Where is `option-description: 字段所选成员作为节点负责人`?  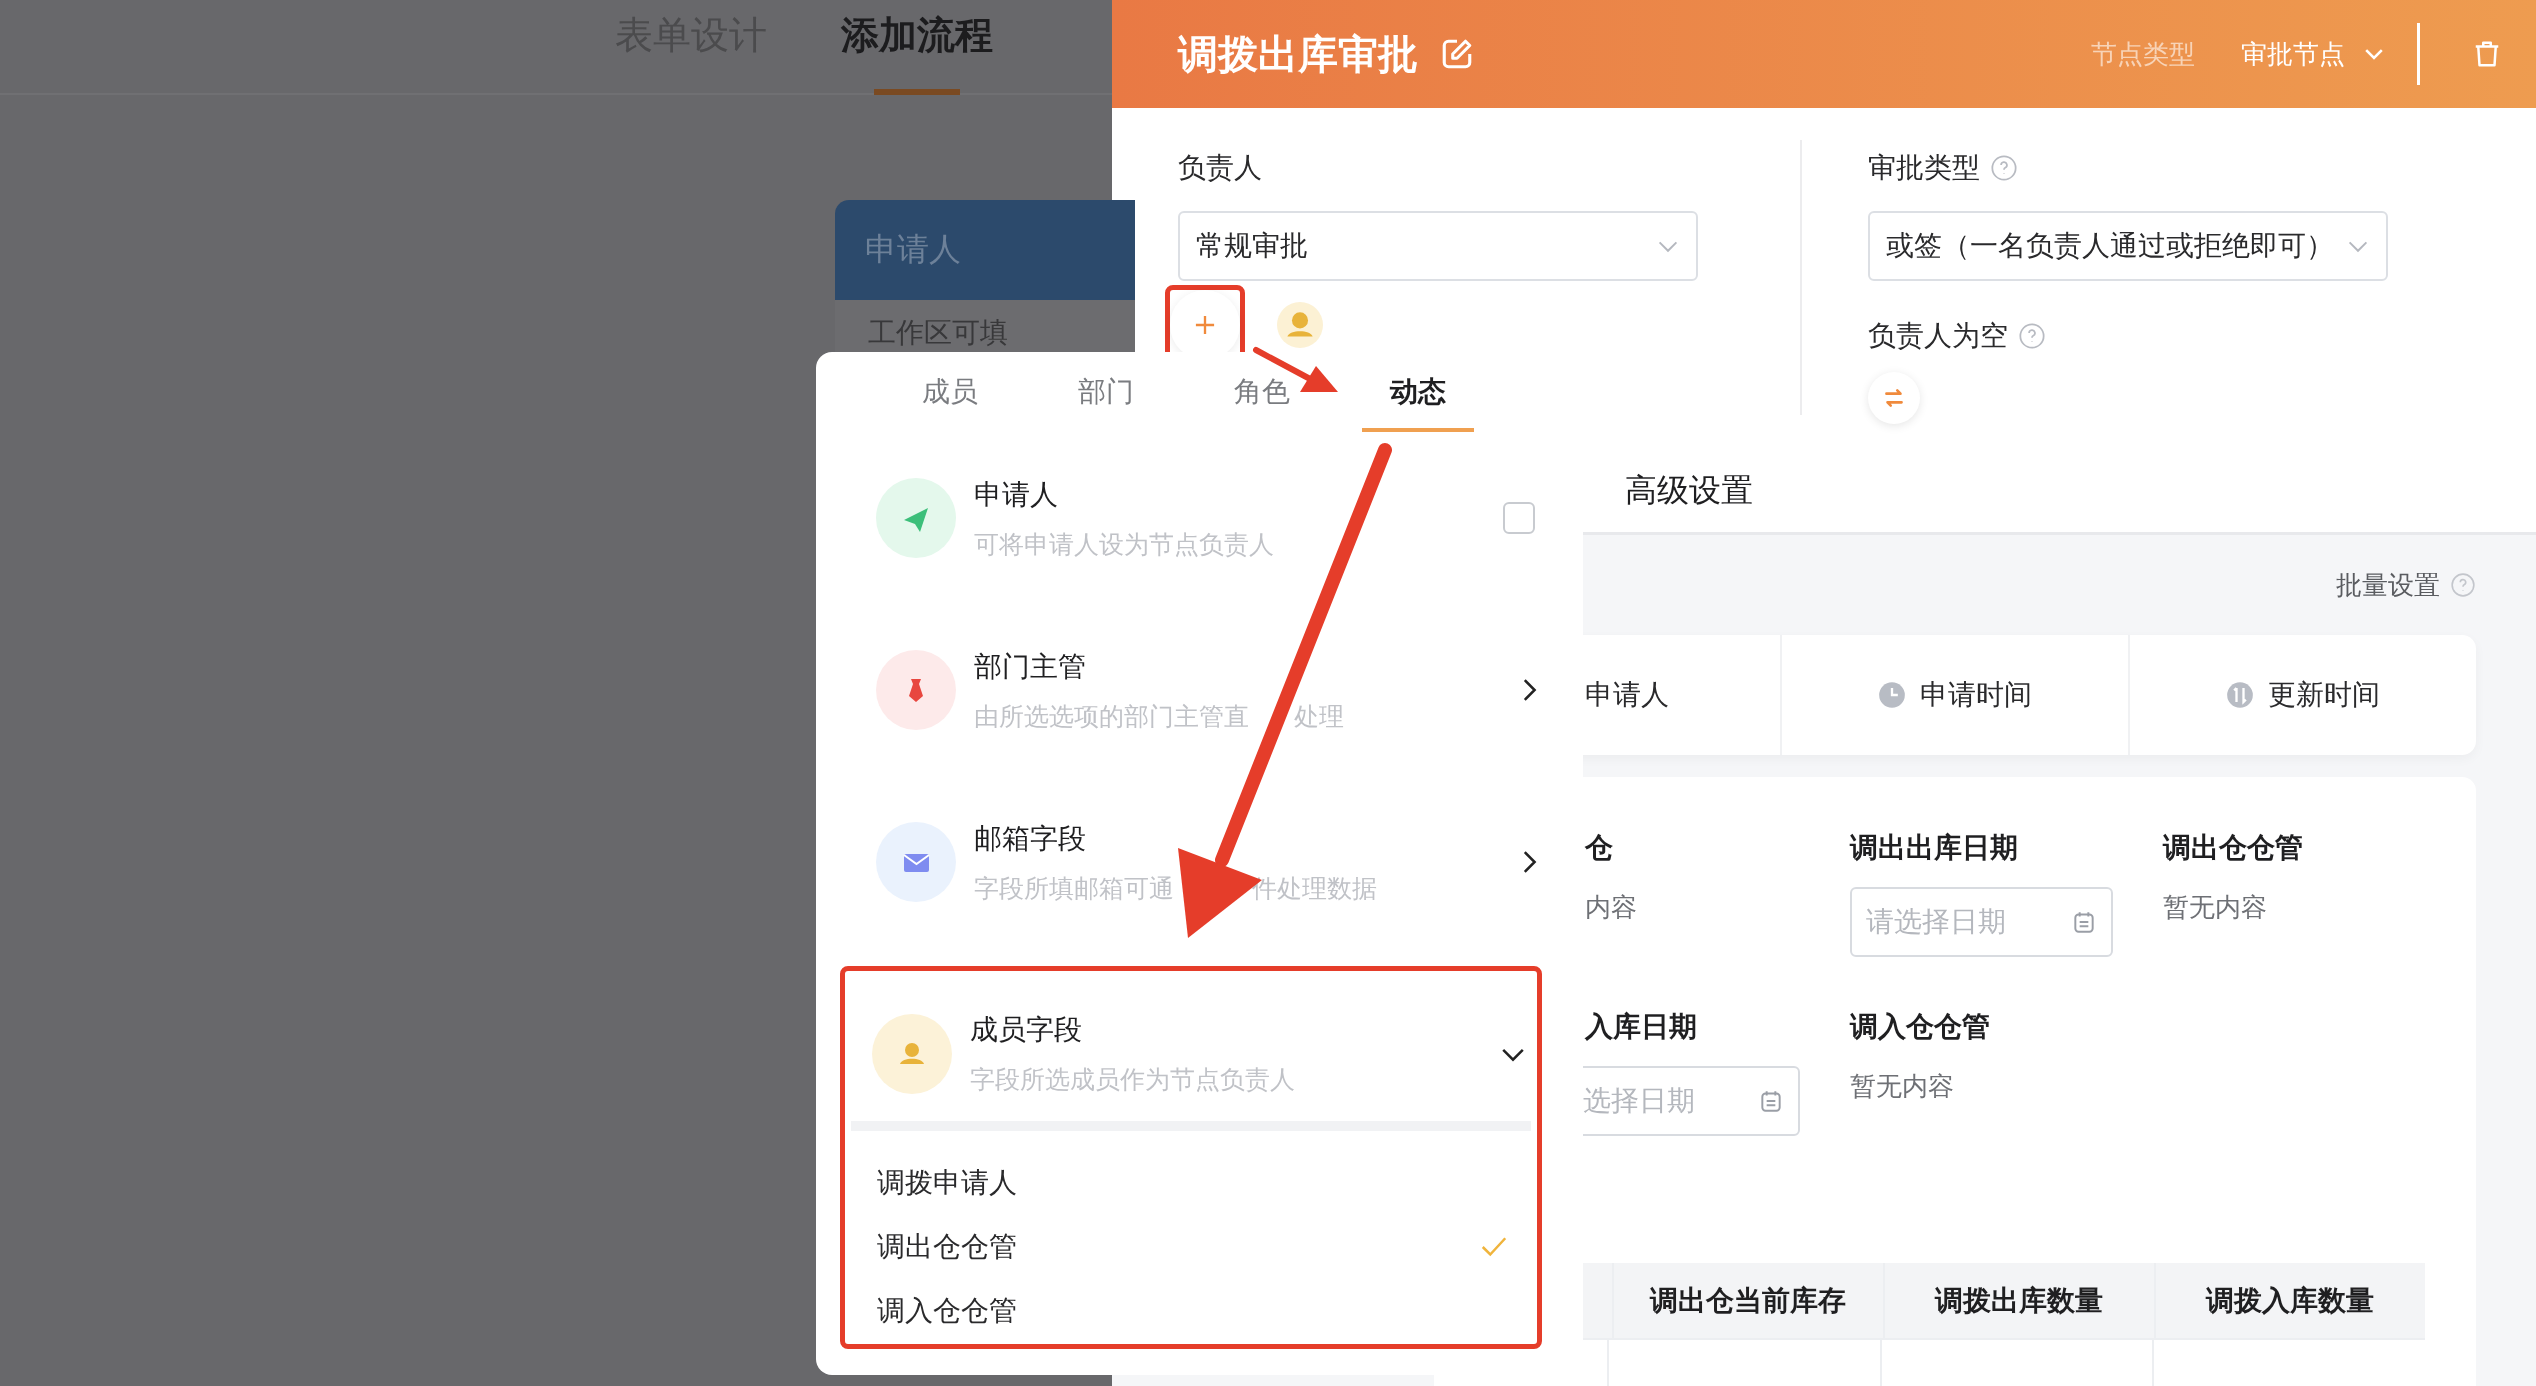 option-description: 字段所选成员作为节点负责人 is located at coordinates (1132, 1079).